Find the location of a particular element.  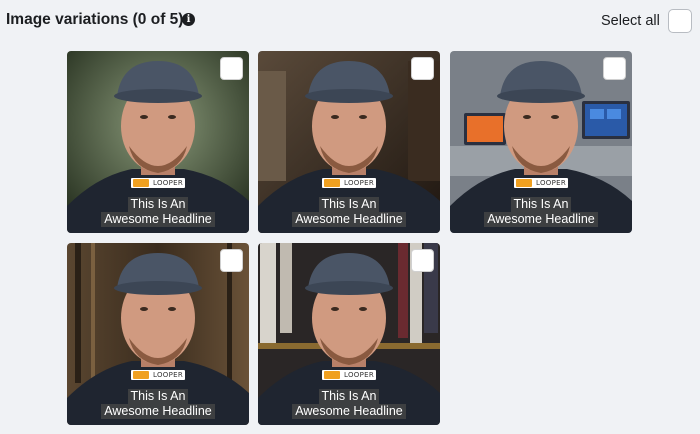

image-variation-card-2: LOOPER This Is An Awesome Headline is located at coordinates (349, 142).